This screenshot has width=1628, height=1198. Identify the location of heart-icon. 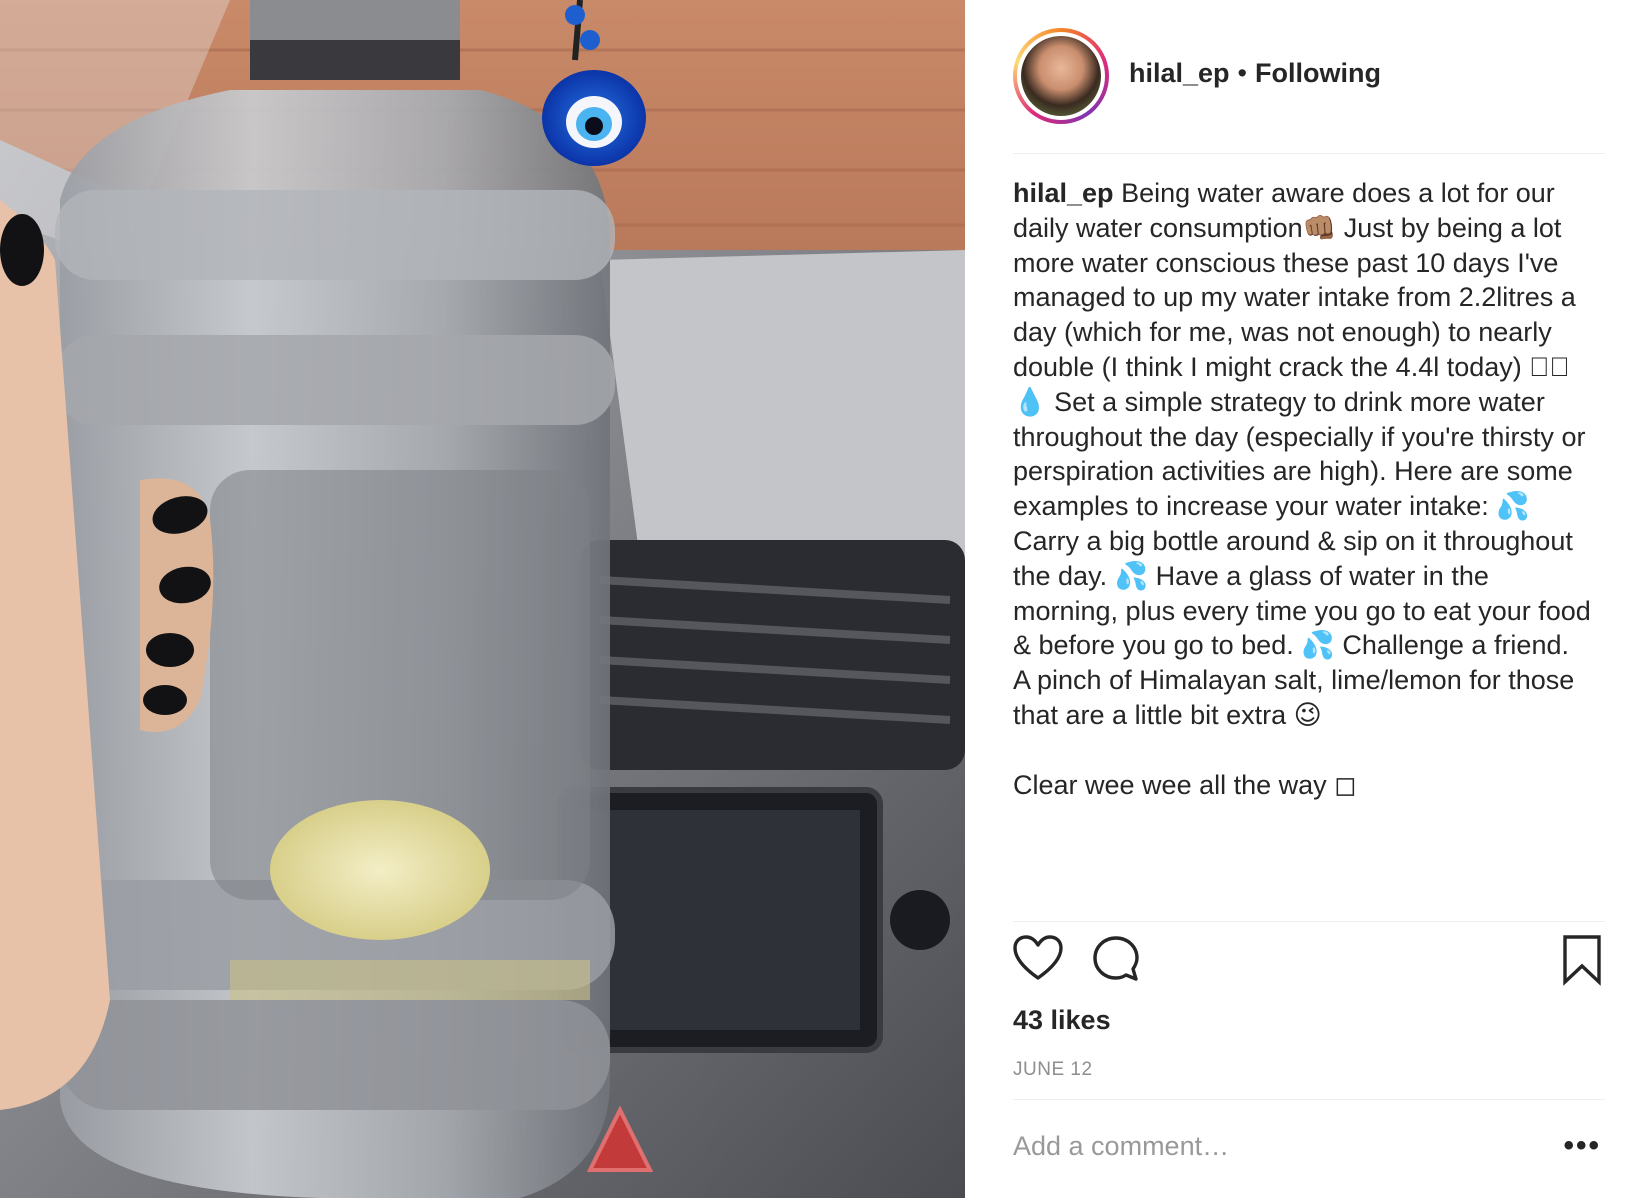
(1038, 958).